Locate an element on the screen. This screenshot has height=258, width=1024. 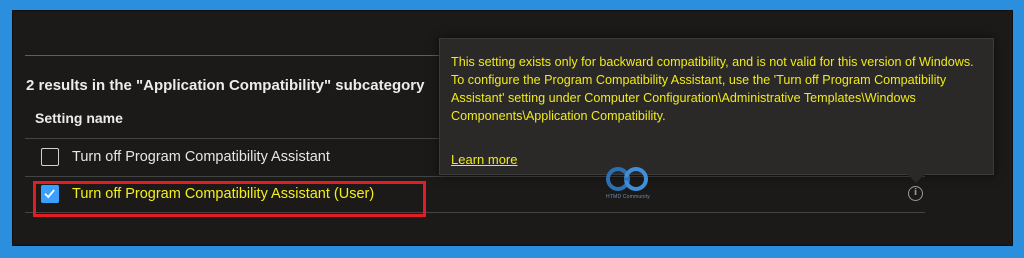
row-divider is located at coordinates (475, 176).